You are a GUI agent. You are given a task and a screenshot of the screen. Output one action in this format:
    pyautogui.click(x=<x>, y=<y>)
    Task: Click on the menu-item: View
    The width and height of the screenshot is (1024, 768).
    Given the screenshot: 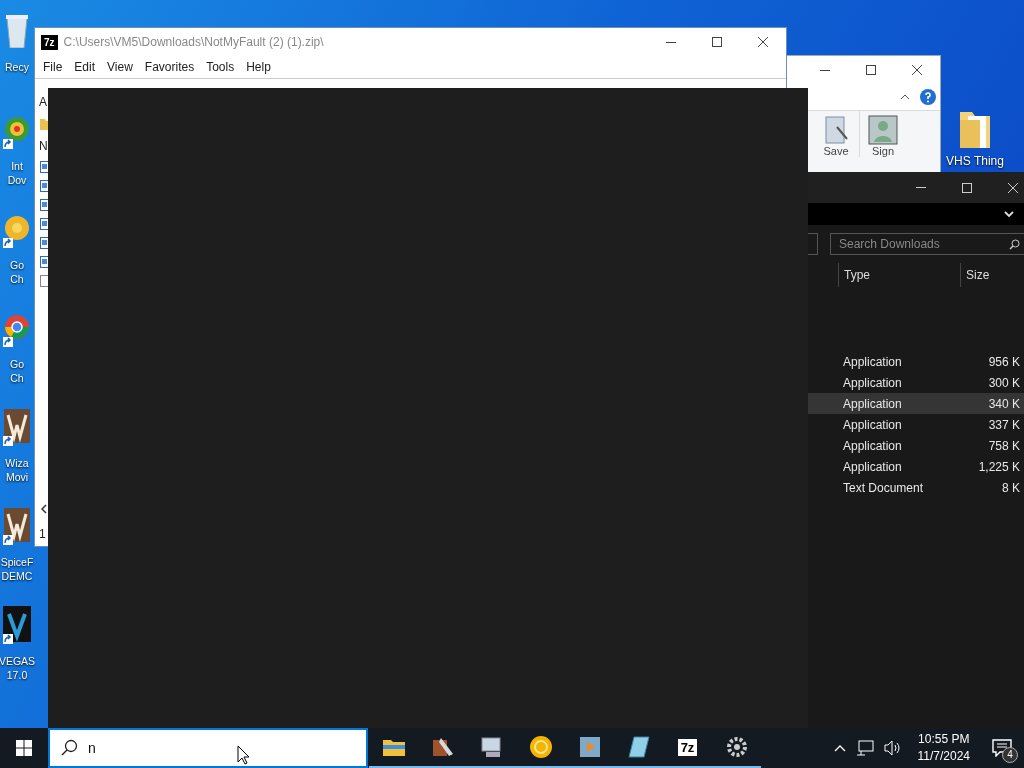 What is the action you would take?
    pyautogui.click(x=120, y=67)
    